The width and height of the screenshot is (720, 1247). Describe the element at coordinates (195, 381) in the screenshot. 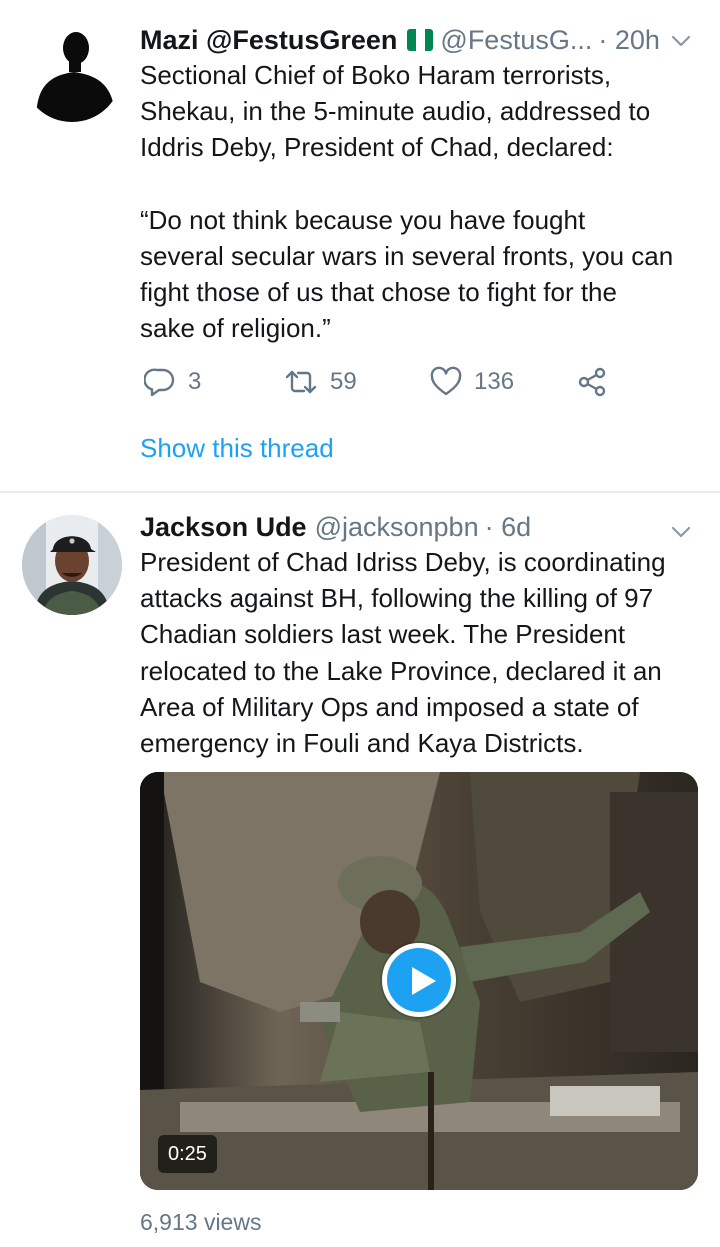

I see `reply-count: 3` at that location.